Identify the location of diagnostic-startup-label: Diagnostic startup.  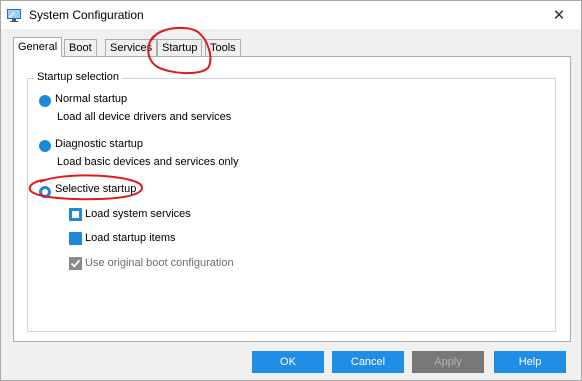
(99, 144).